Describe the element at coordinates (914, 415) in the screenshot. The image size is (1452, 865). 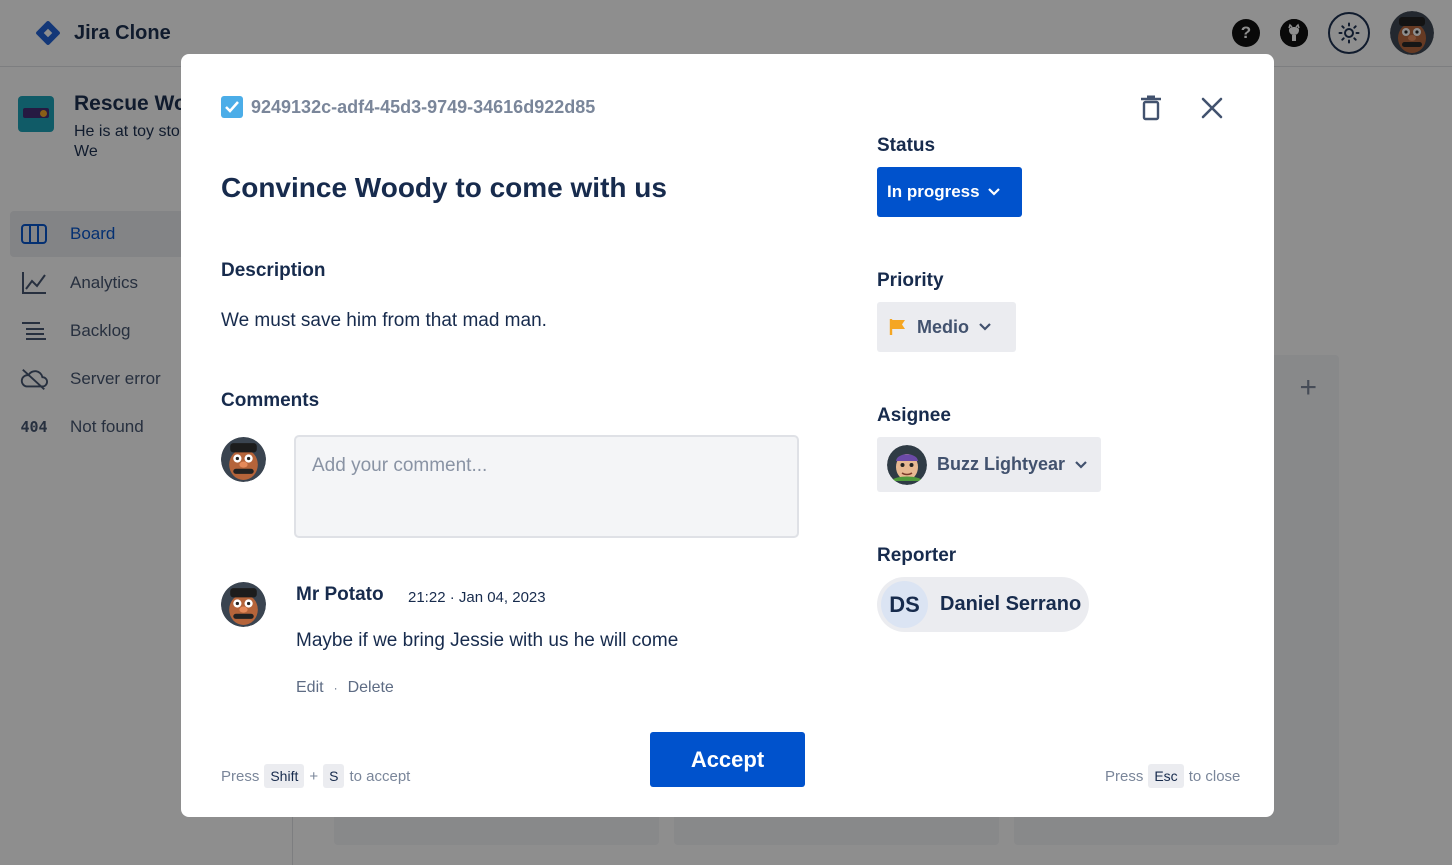
I see `assignee-label: Asignee` at that location.